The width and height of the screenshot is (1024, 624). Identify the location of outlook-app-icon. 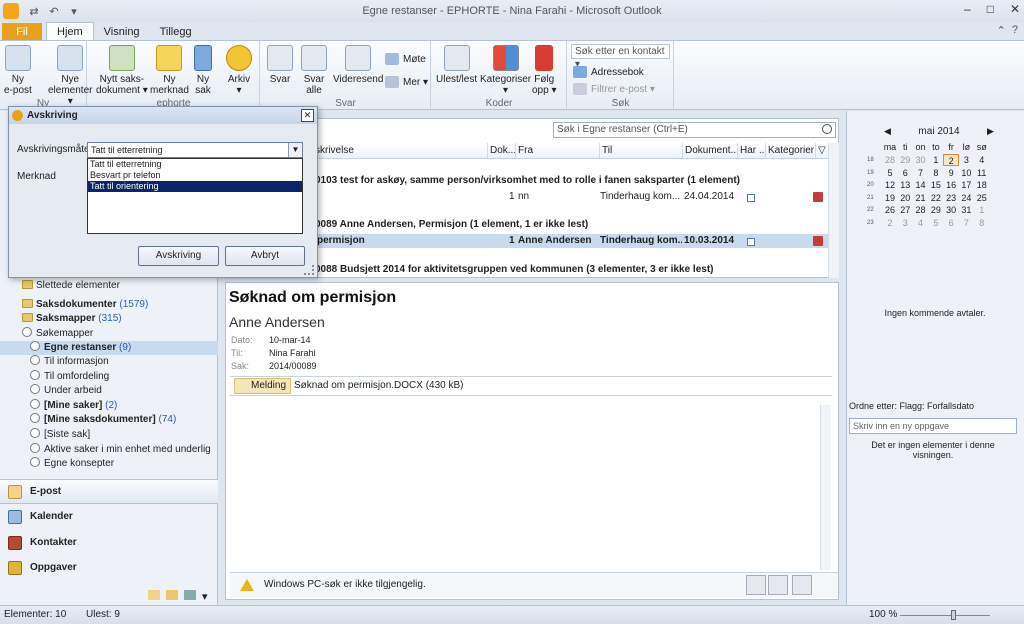
(11, 11).